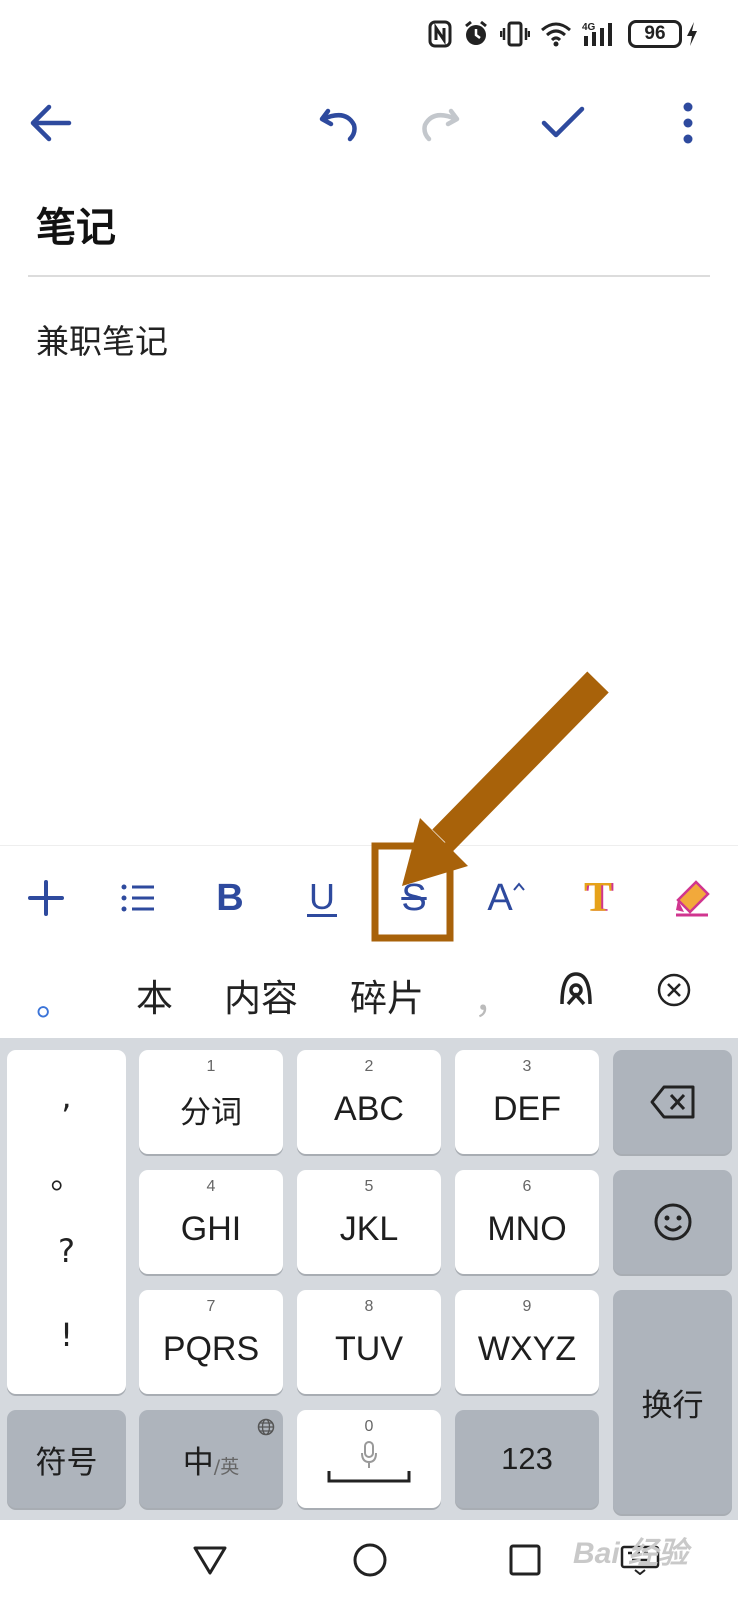  Describe the element at coordinates (66, 1335) in the screenshot. I see `punct-key-exclaim: !` at that location.